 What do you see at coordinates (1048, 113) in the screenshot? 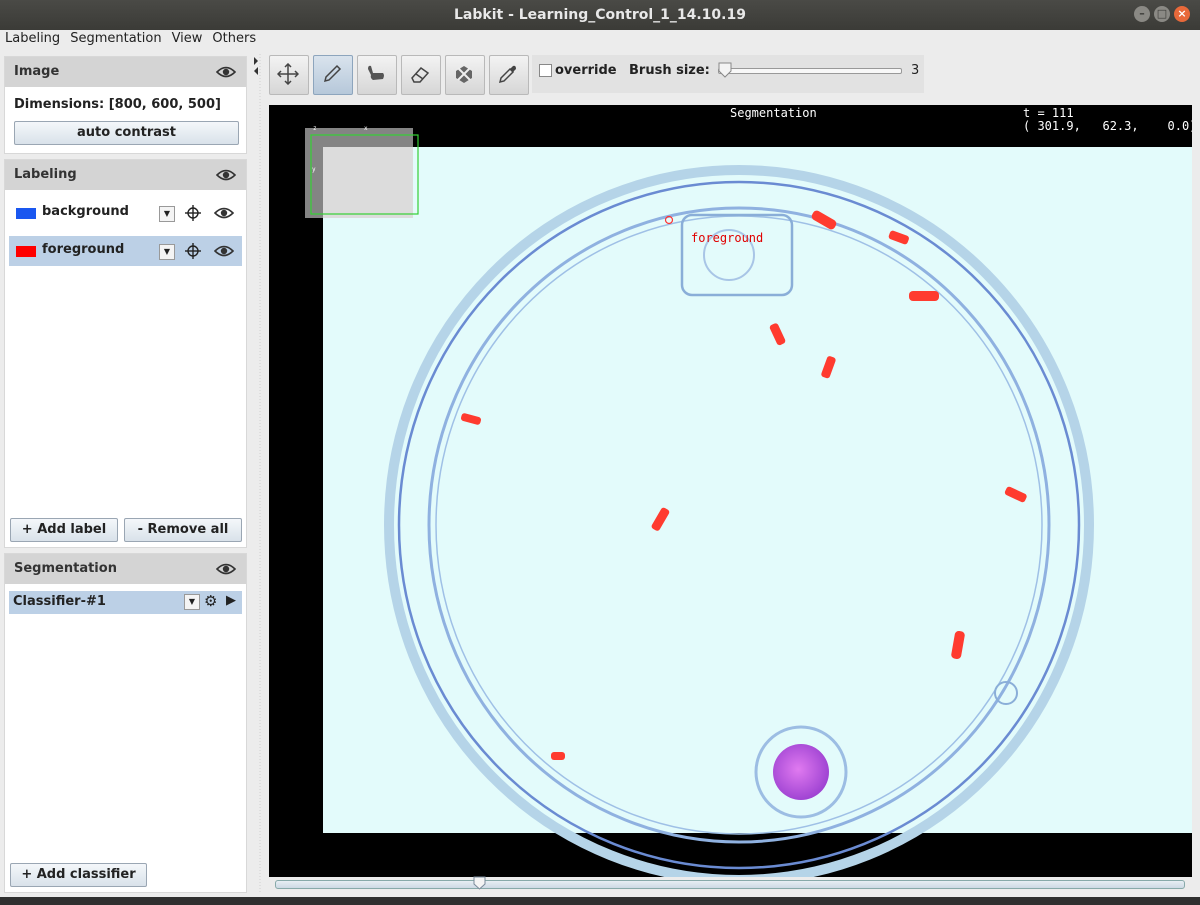
I see `time-readout: t = 111` at bounding box center [1048, 113].